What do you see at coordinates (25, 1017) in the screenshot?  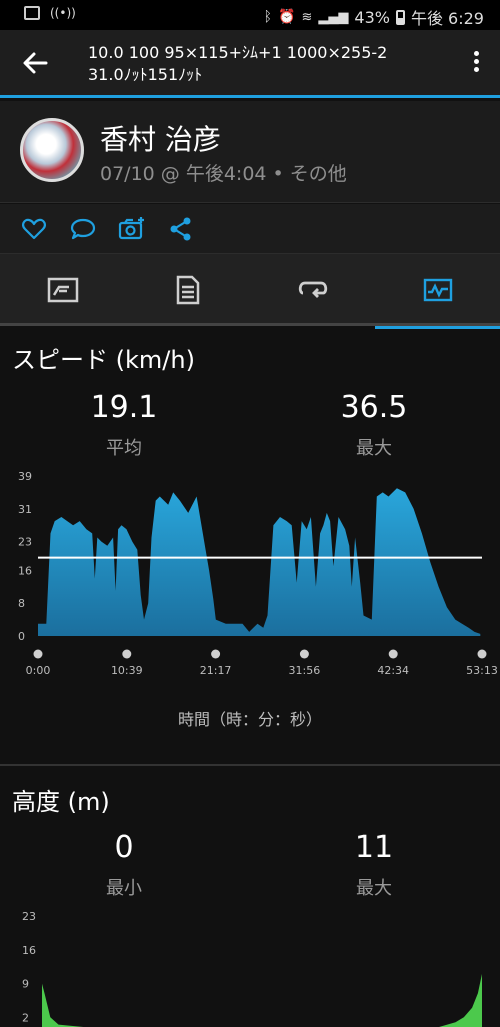 I see `altitude-y-tick-label: 2` at bounding box center [25, 1017].